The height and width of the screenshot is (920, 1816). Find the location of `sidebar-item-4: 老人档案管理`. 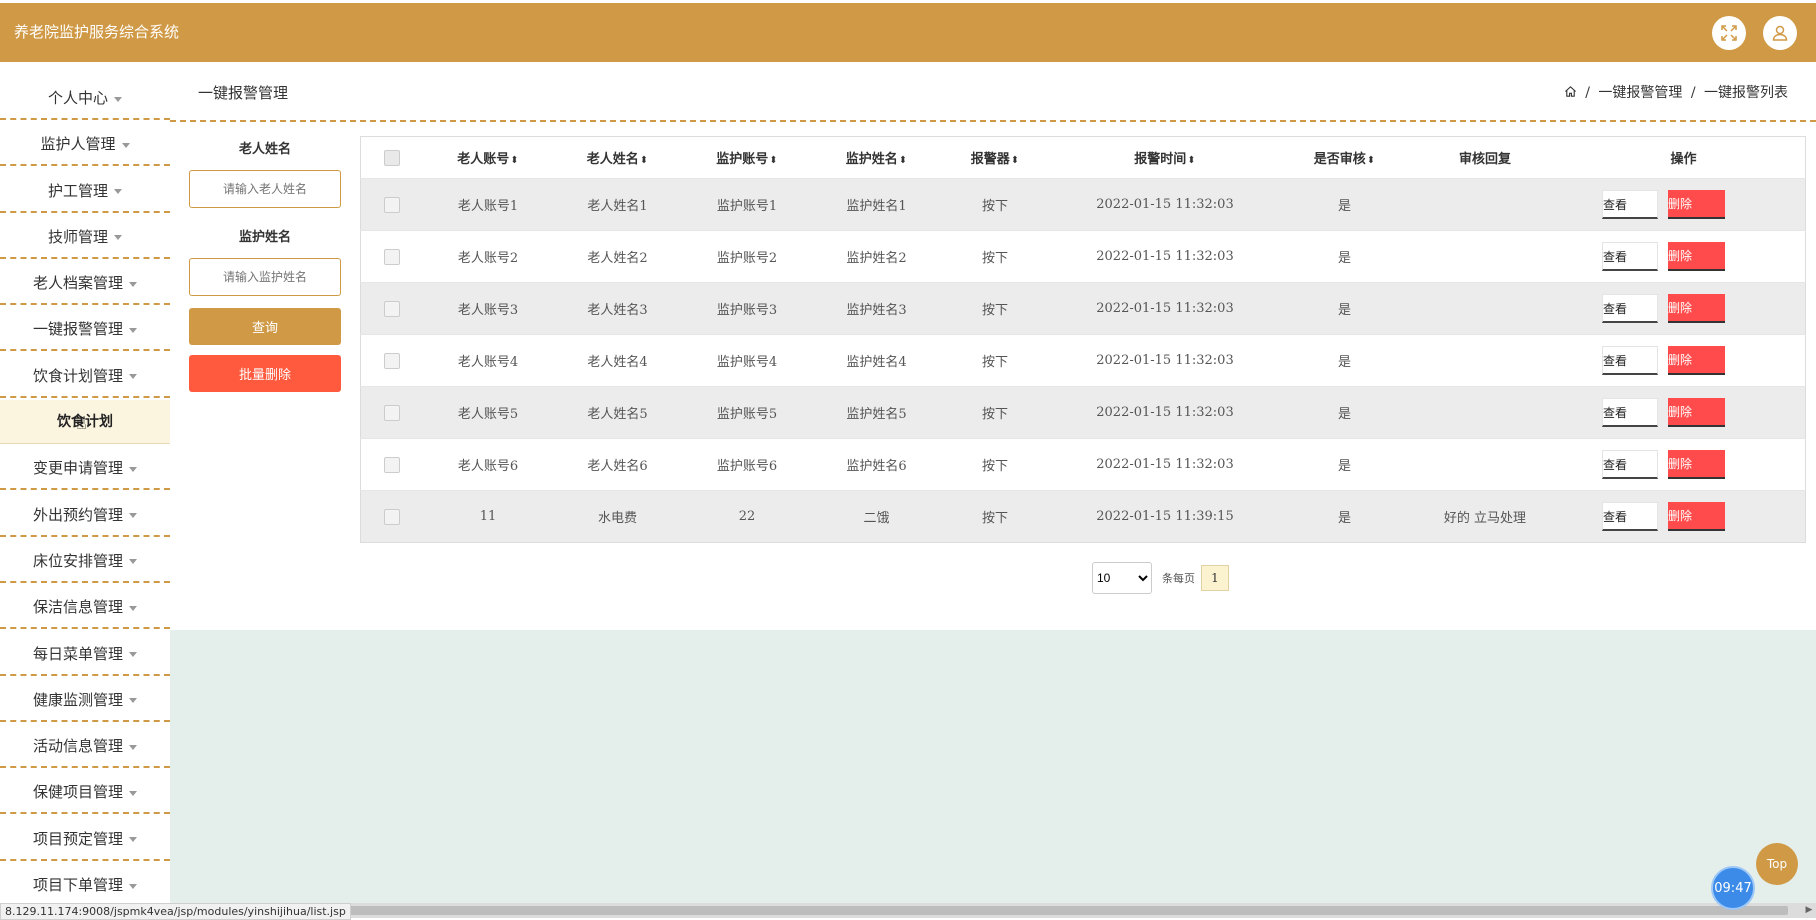

sidebar-item-4: 老人档案管理 is located at coordinates (85, 283).